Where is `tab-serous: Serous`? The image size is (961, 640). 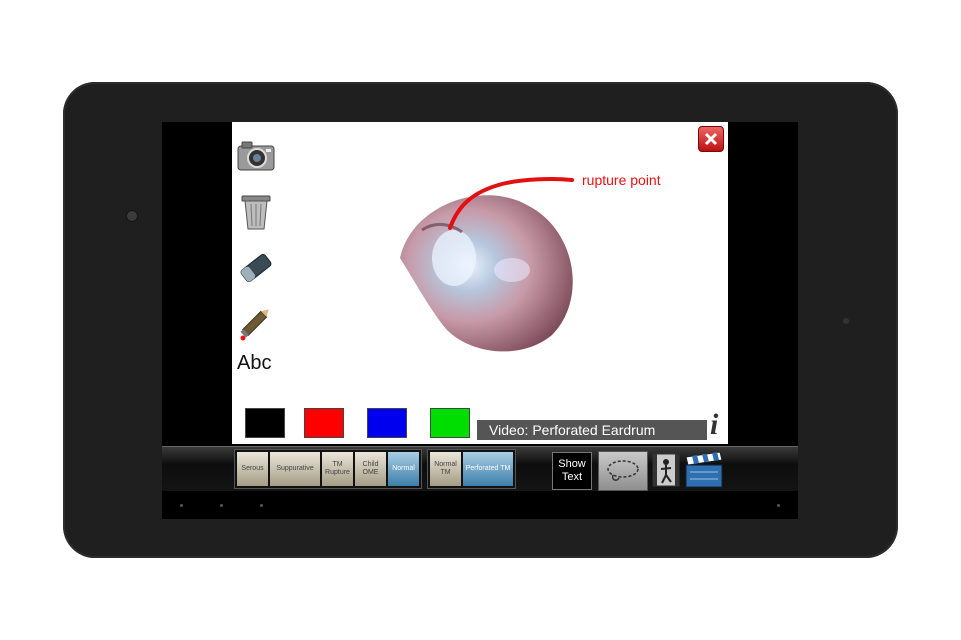
tab-serous: Serous is located at coordinates (252, 469).